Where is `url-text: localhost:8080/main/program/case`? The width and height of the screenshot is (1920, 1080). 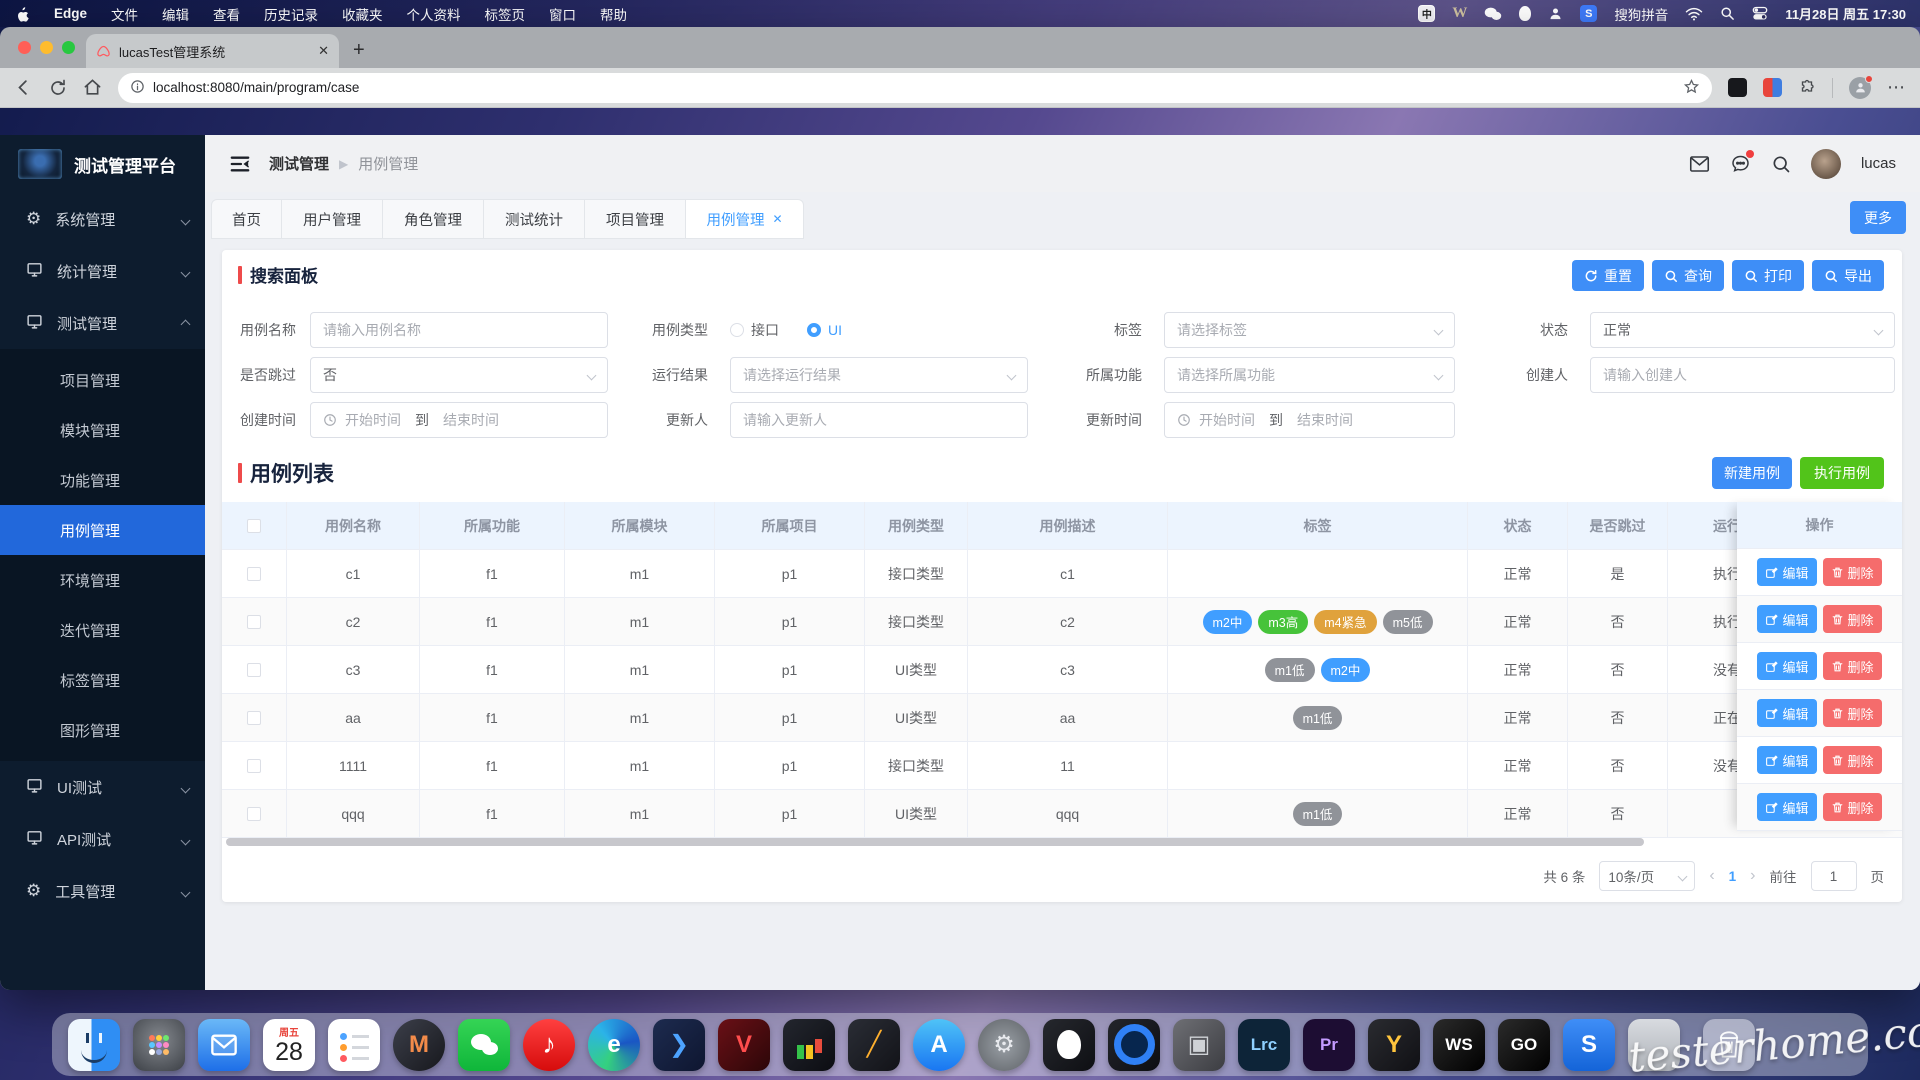
url-text: localhost:8080/main/program/case is located at coordinates (914, 87).